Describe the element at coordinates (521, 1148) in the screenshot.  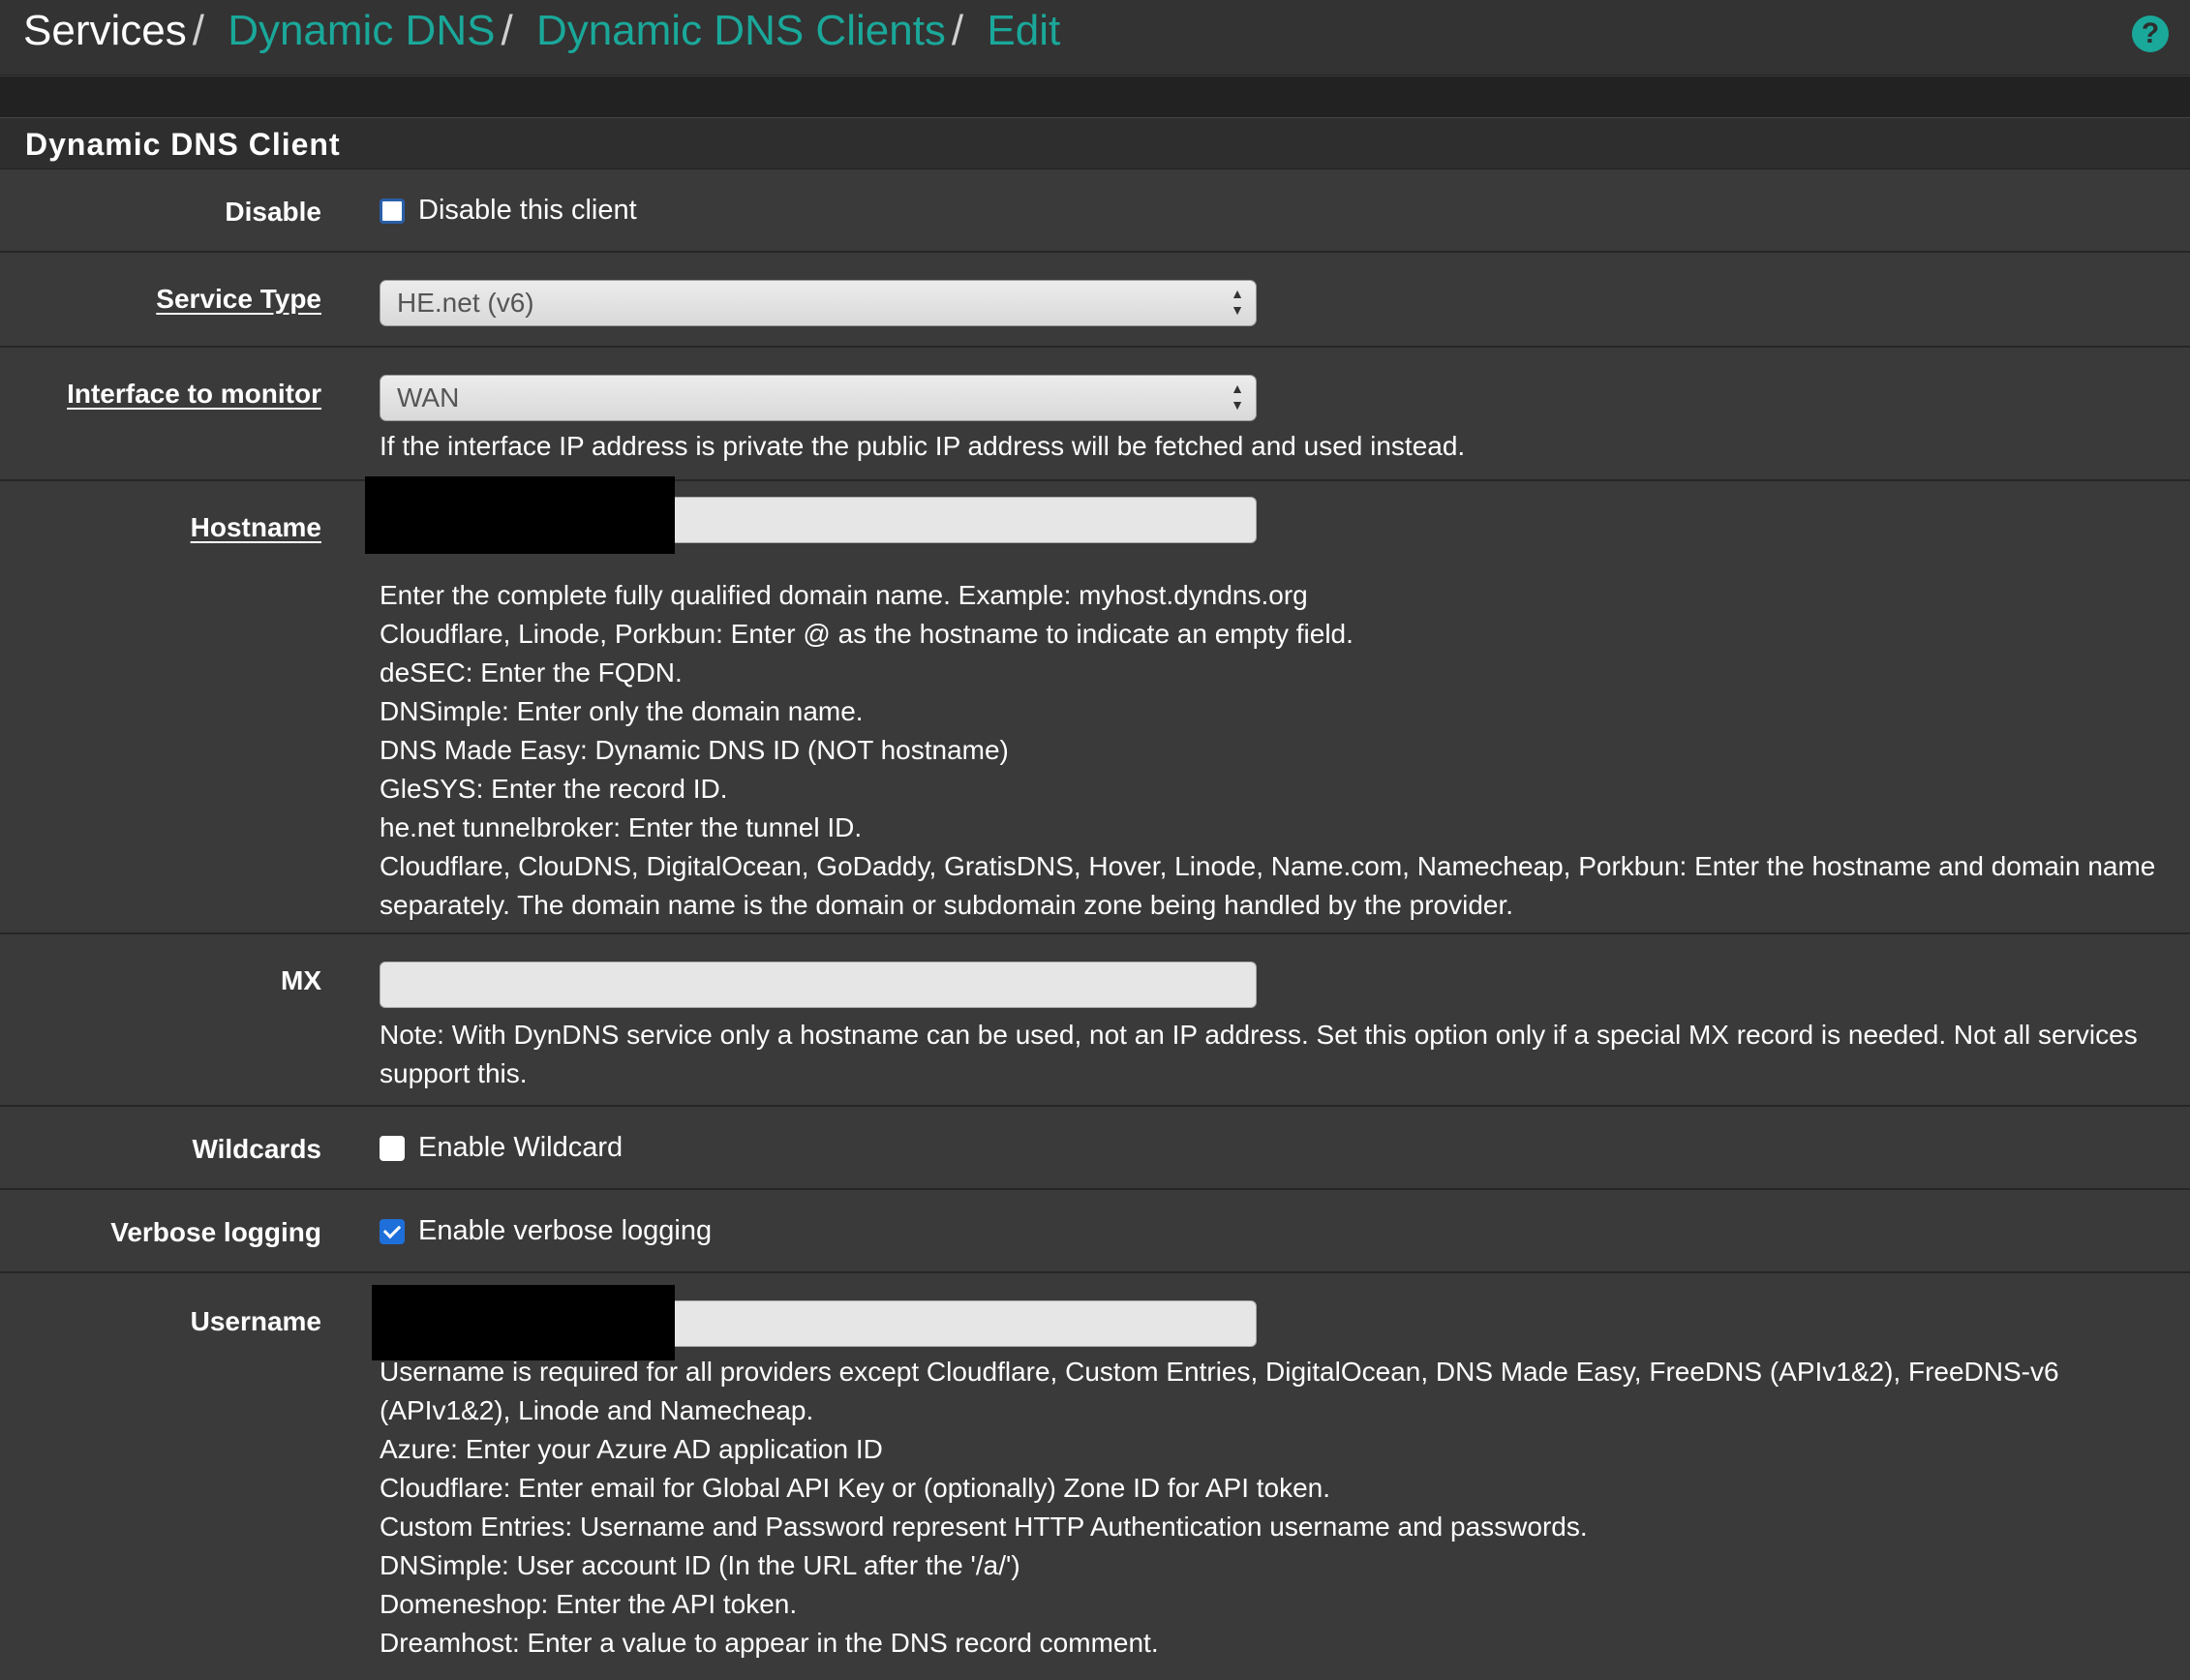
I see `wildcards-checkbox-label: Enable Wildcard` at that location.